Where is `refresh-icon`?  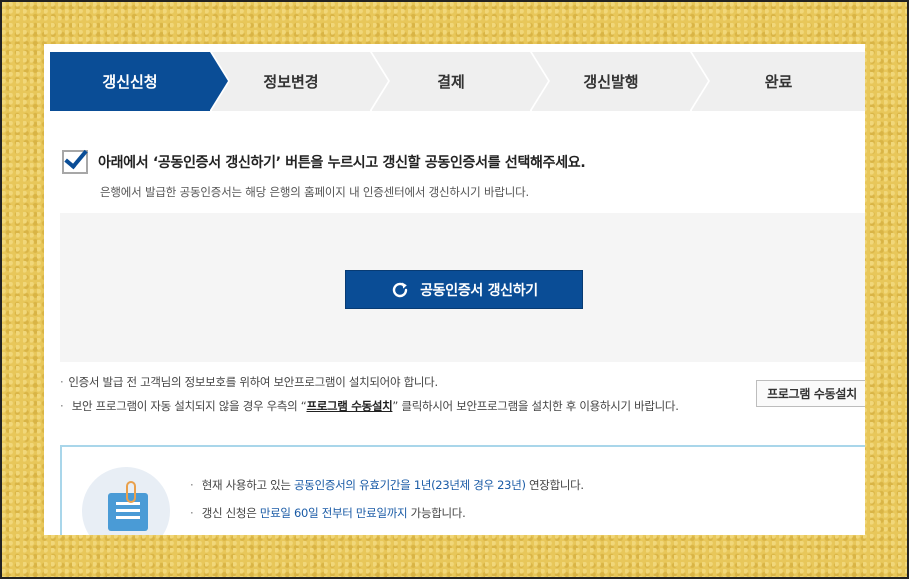 refresh-icon is located at coordinates (400, 289).